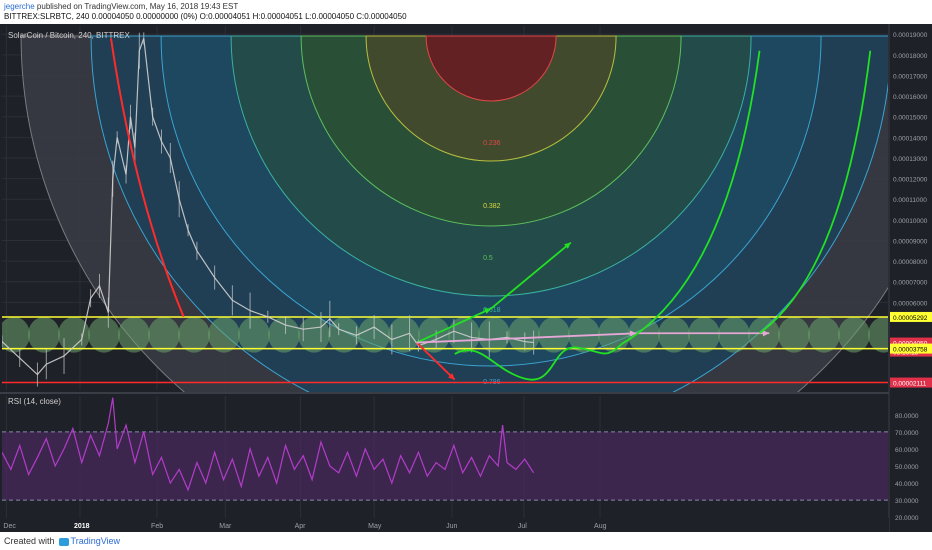 The width and height of the screenshot is (932, 550). What do you see at coordinates (69, 35) in the screenshot?
I see `chart-title: SolarCoin / Bitcoin, 240, BITTREX` at bounding box center [69, 35].